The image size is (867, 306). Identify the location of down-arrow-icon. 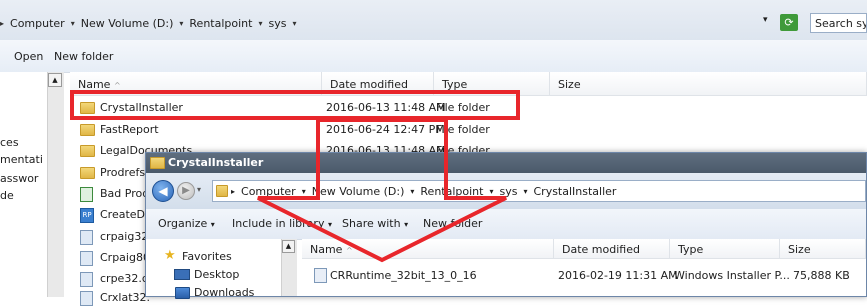
(382, 190).